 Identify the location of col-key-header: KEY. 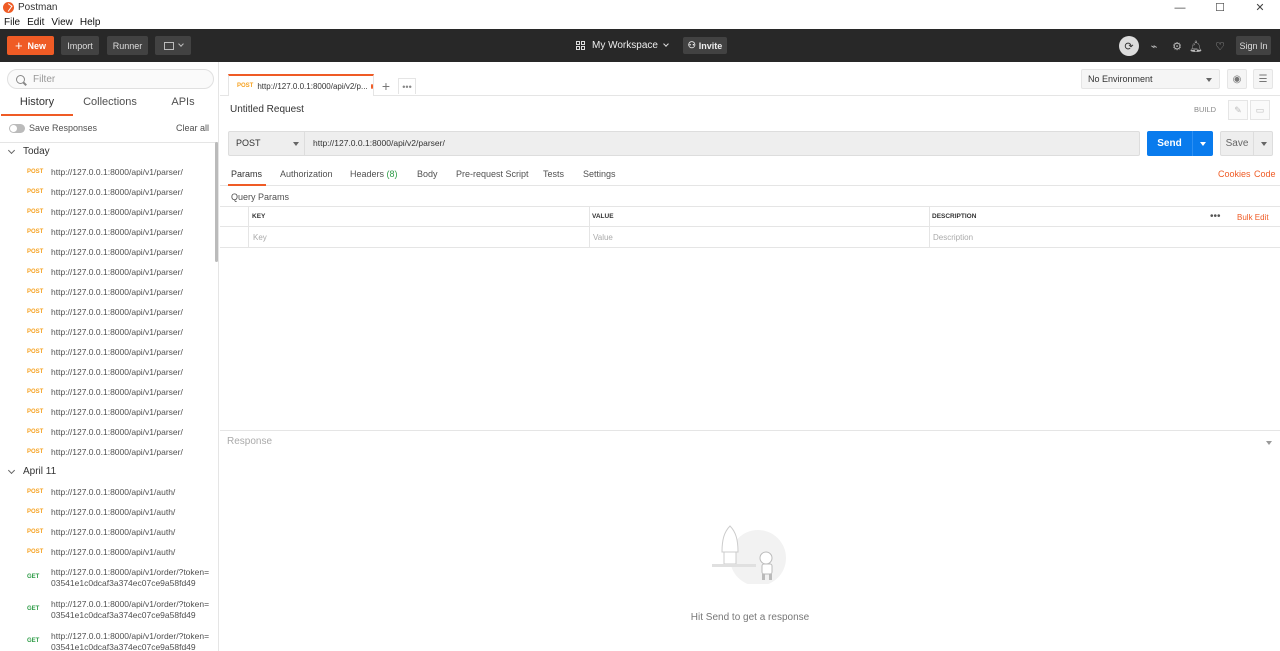
(259, 216).